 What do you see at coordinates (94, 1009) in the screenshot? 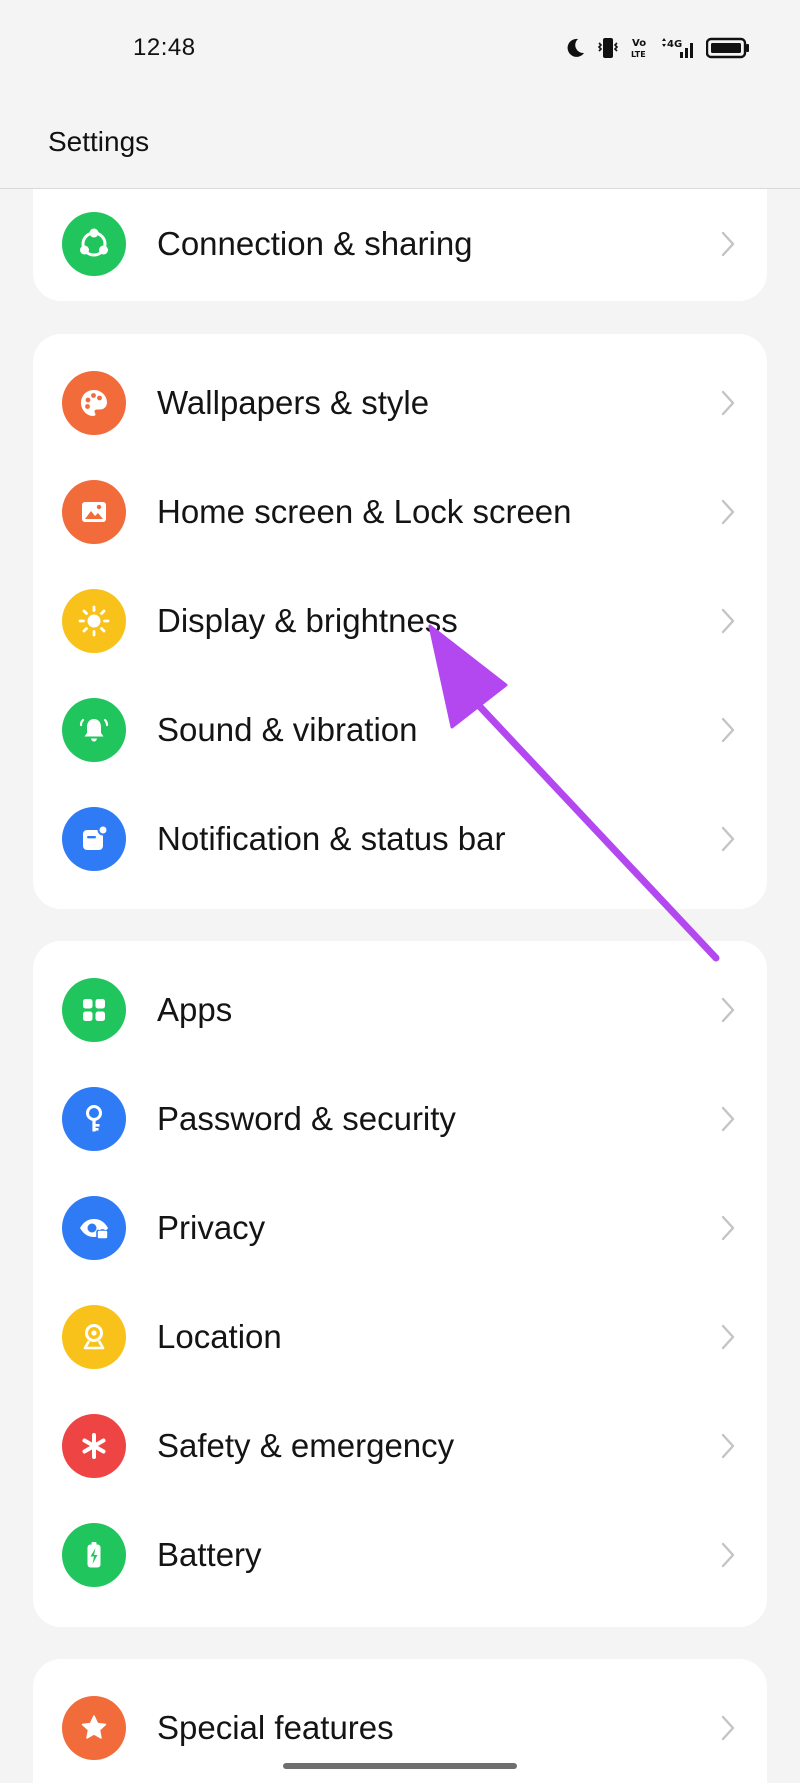
I see `apps-grid-icon` at bounding box center [94, 1009].